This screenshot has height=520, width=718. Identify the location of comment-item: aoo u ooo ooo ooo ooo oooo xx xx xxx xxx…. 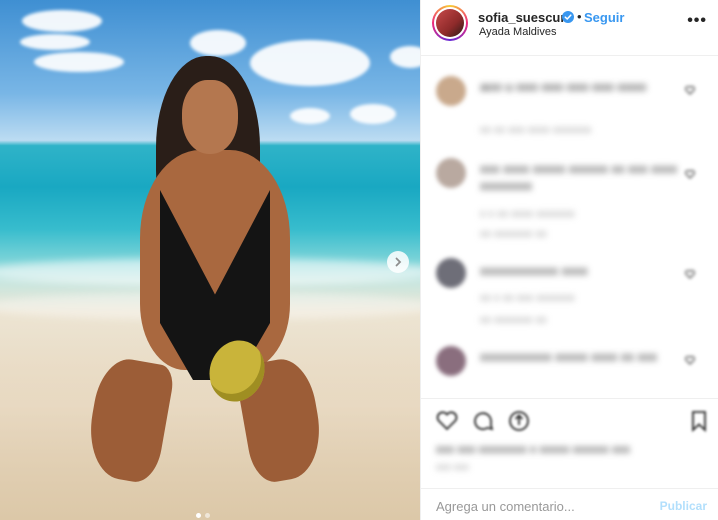
(569, 114).